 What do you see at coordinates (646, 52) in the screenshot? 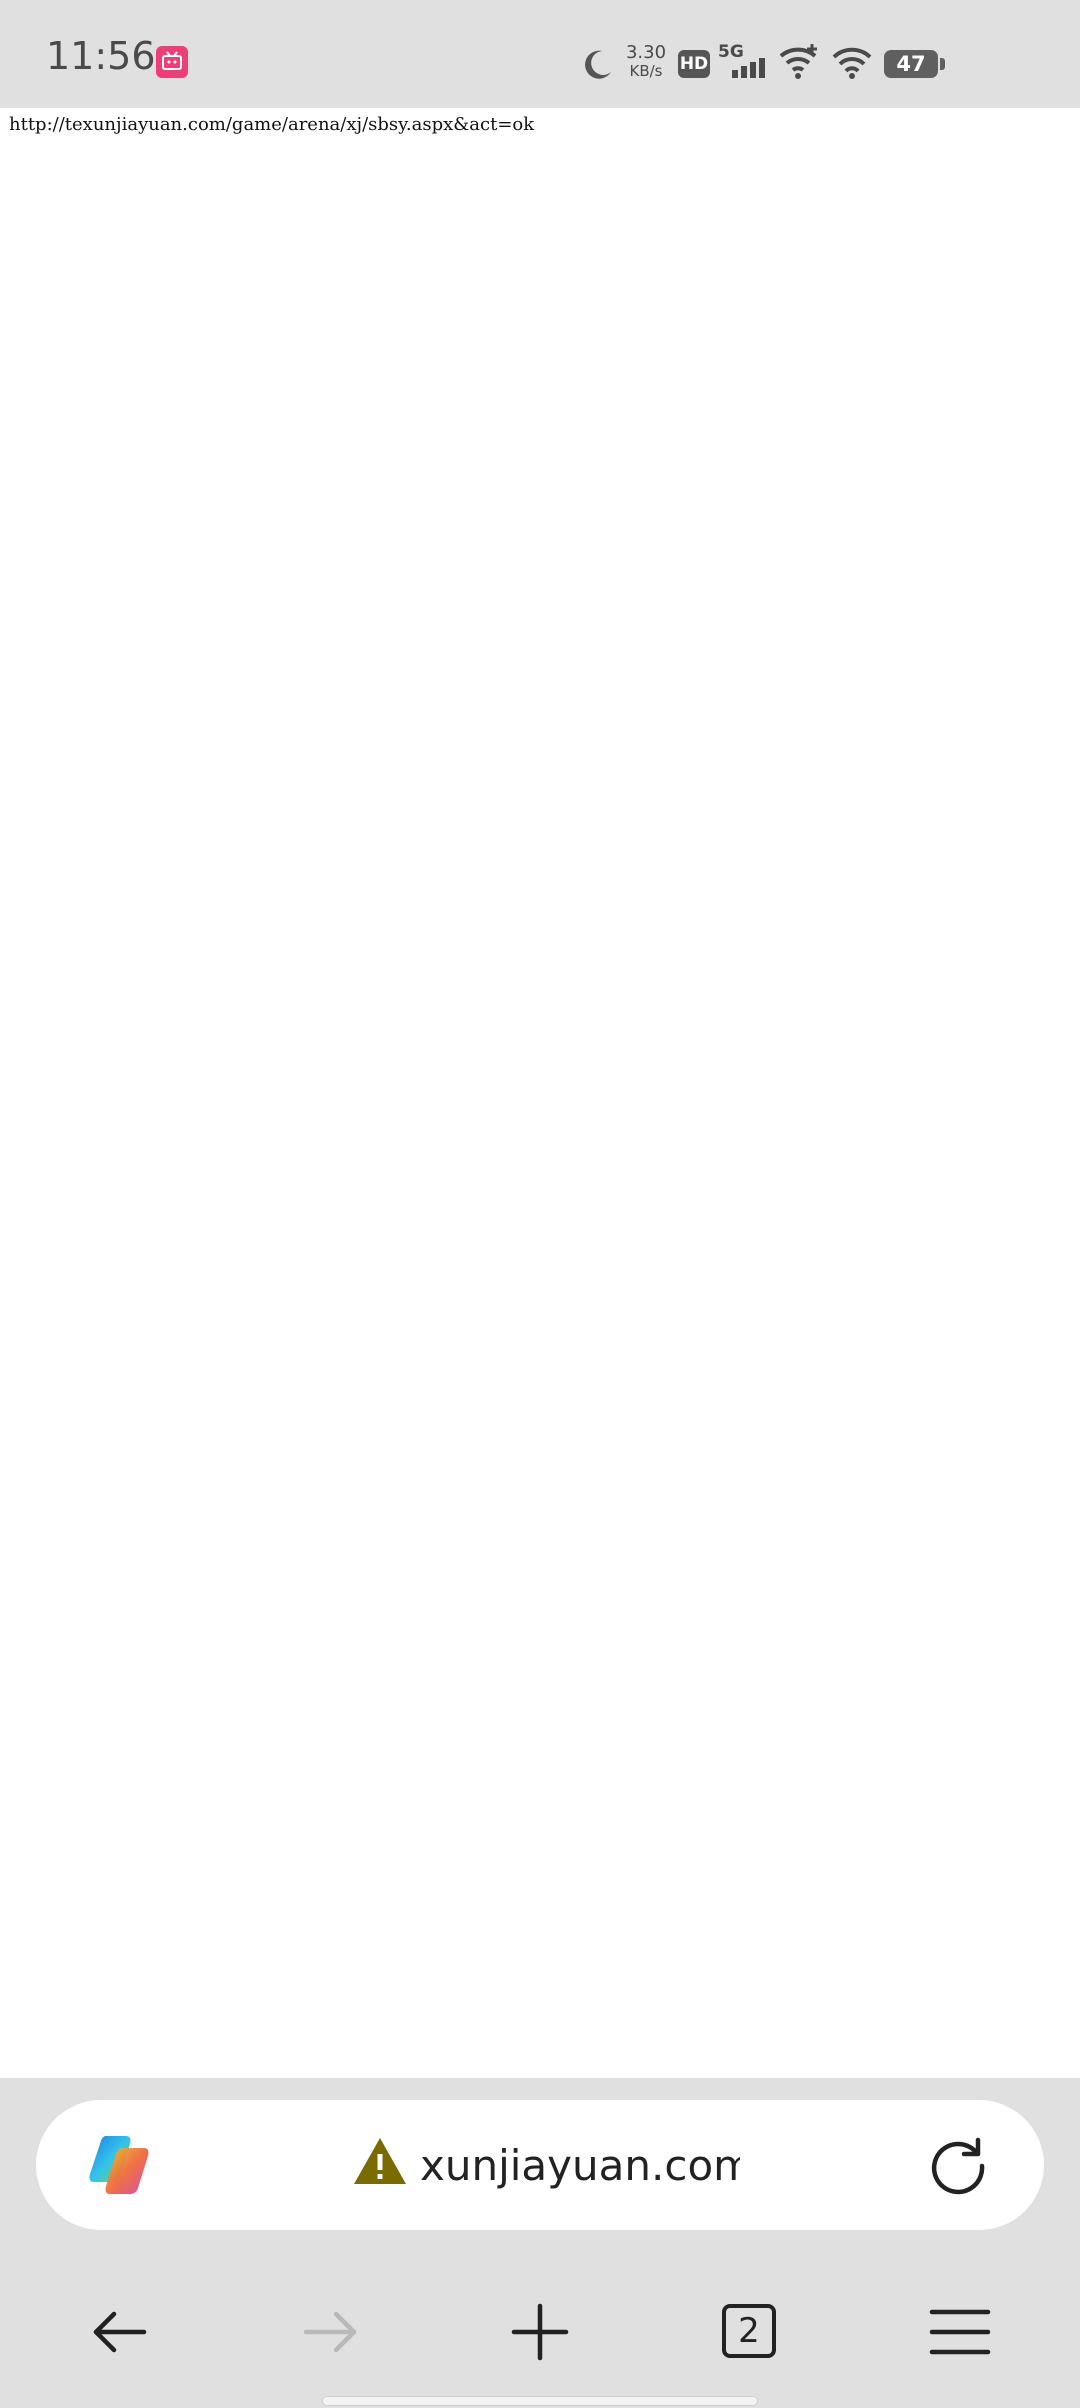
I see `network-speed-value: 3.30` at bounding box center [646, 52].